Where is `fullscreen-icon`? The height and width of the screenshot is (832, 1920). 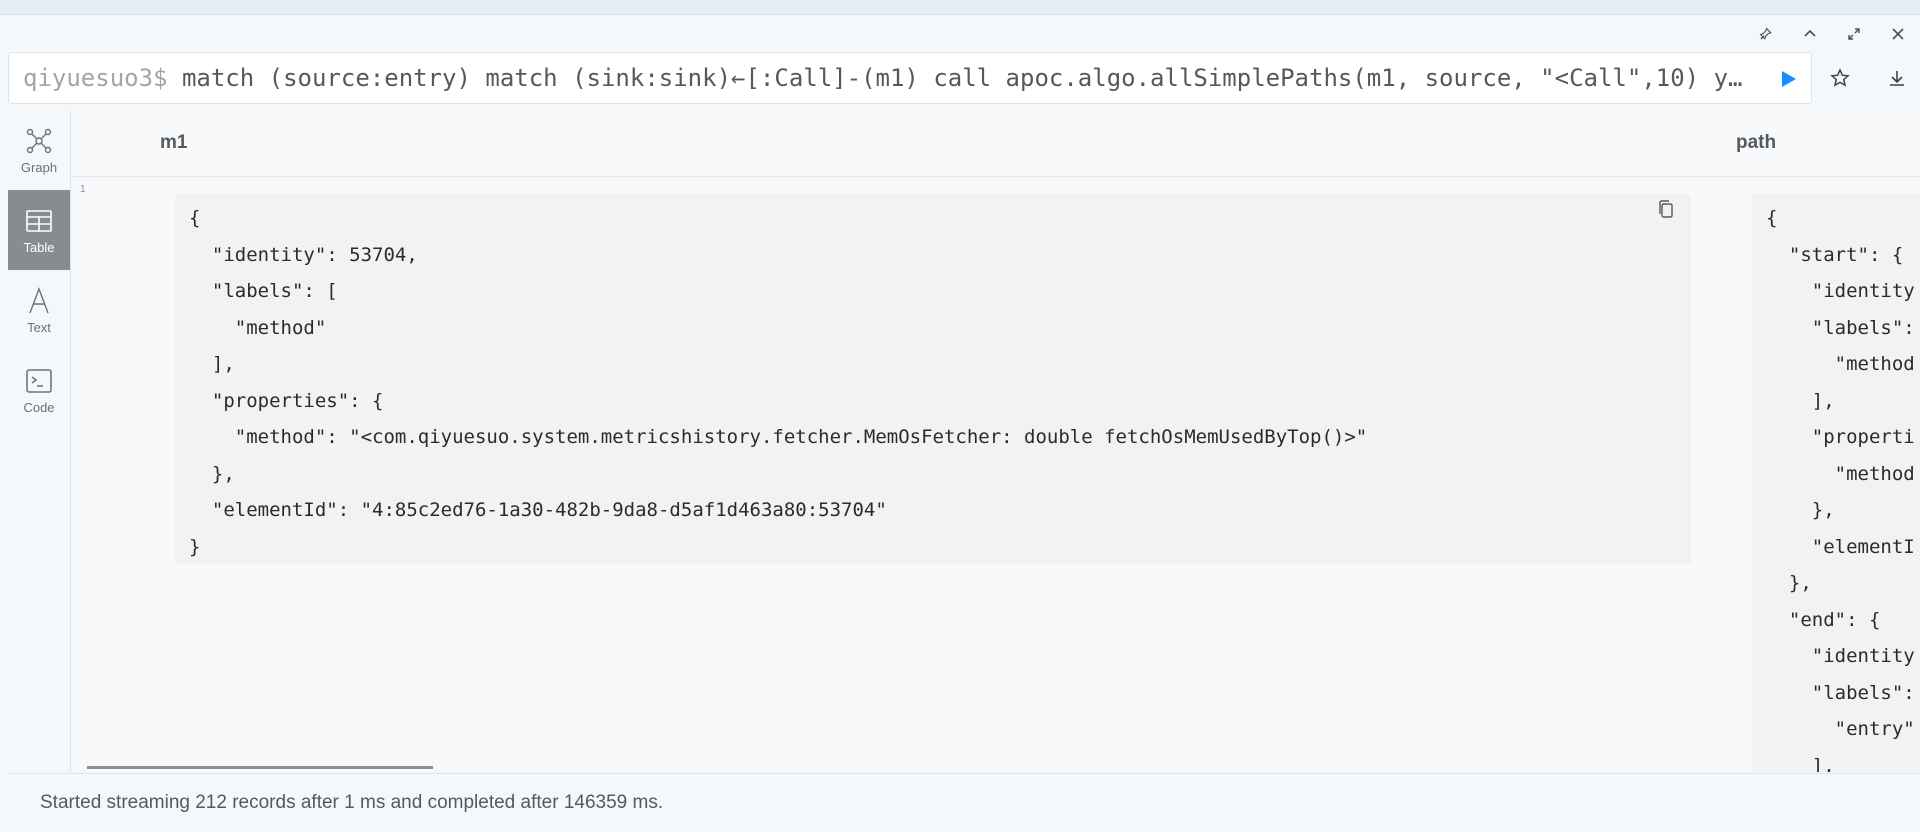 fullscreen-icon is located at coordinates (1854, 34).